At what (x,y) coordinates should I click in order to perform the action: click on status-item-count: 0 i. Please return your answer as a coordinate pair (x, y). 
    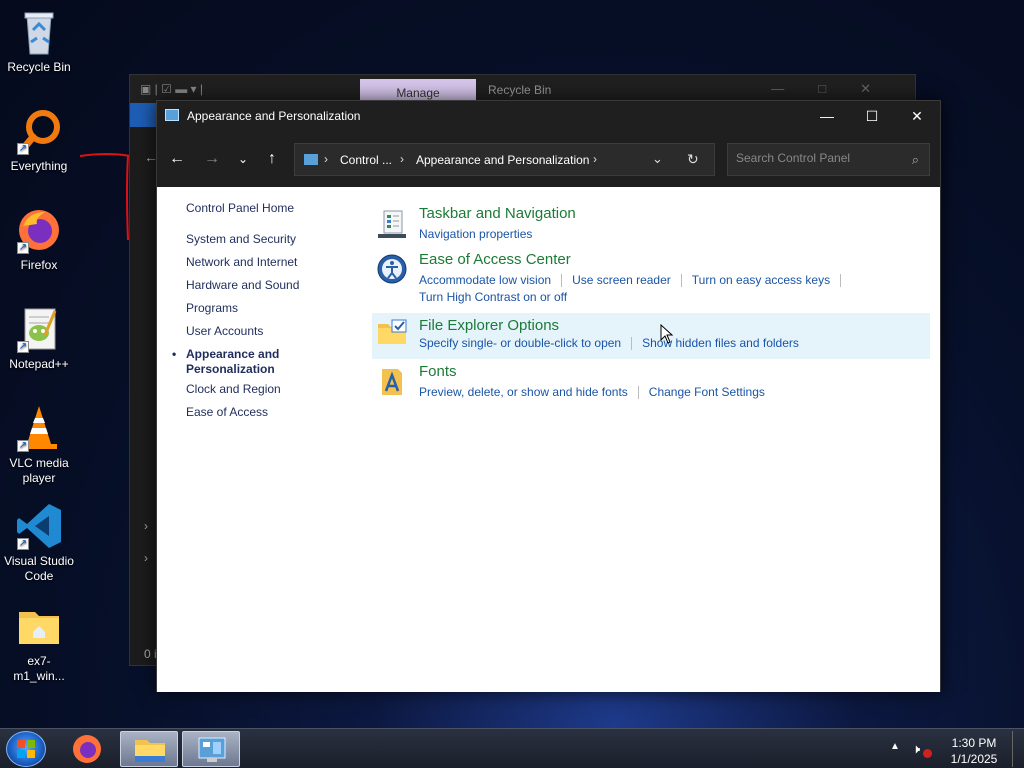
    Looking at the image, I should click on (150, 654).